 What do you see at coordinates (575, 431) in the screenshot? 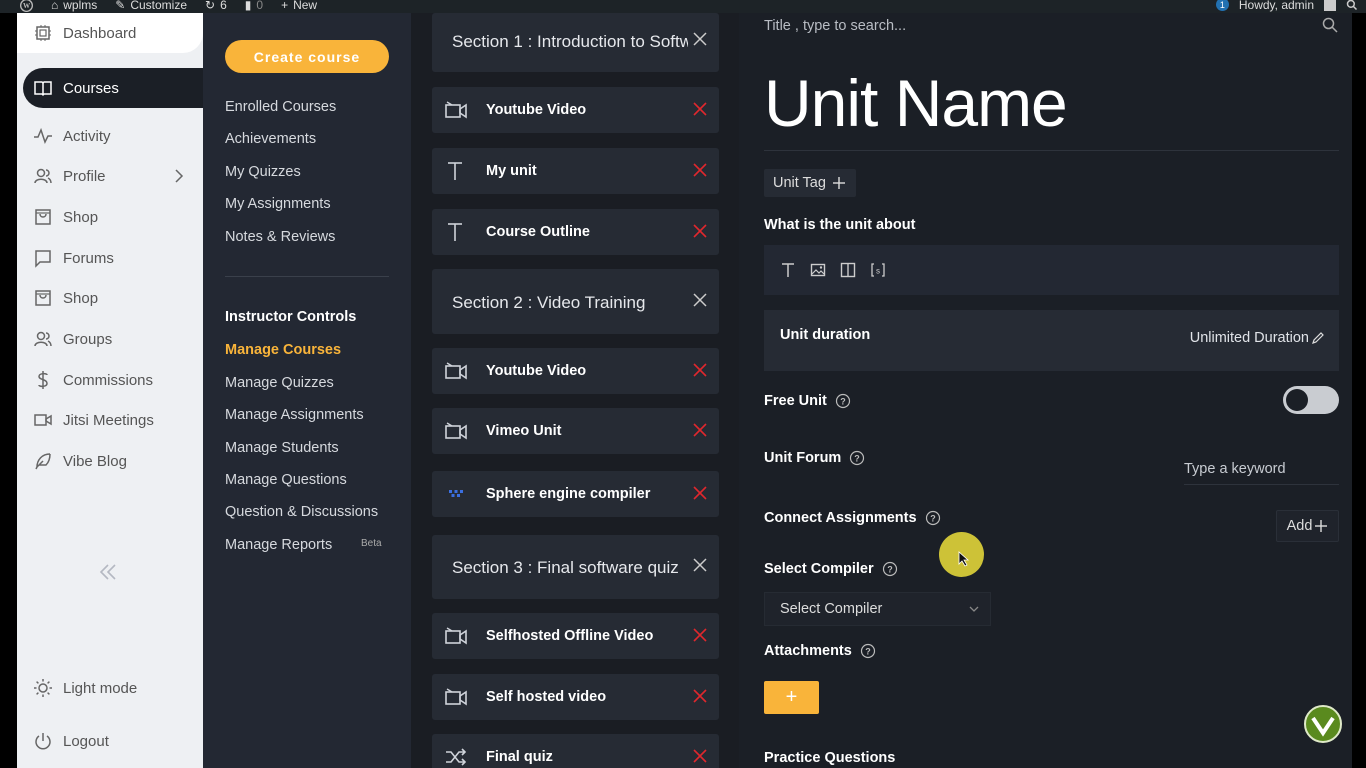
I see `unit-item: Vimeo Unit` at bounding box center [575, 431].